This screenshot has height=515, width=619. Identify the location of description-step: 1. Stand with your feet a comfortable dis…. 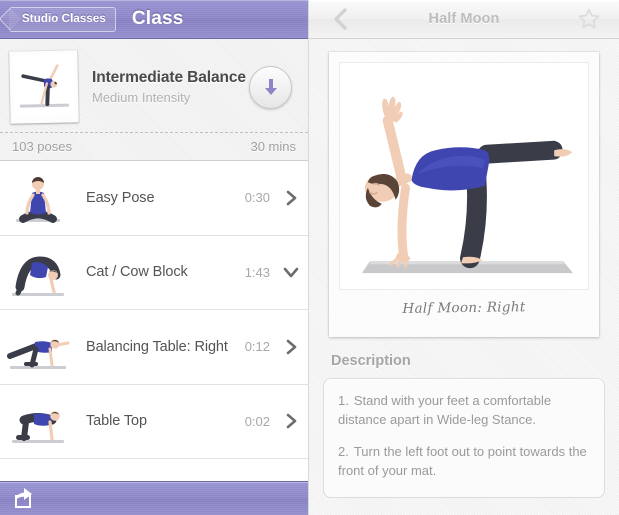
(464, 410).